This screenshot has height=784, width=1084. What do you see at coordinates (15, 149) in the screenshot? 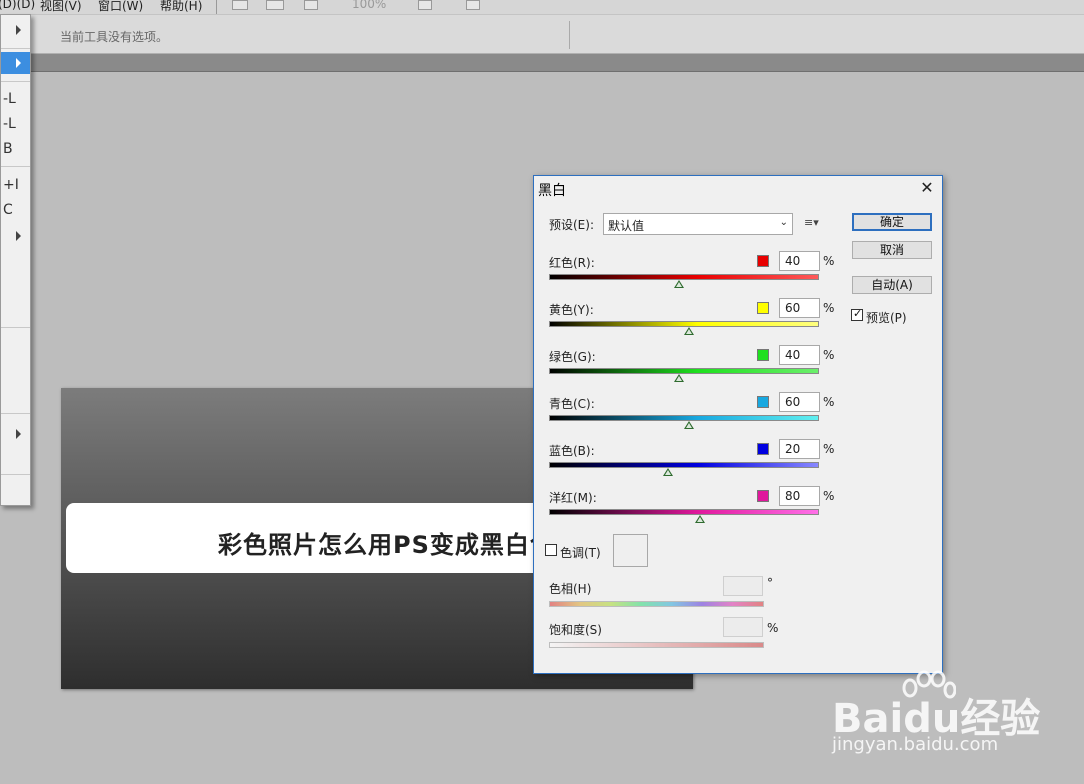
I see `menu-row-auto-color: B` at bounding box center [15, 149].